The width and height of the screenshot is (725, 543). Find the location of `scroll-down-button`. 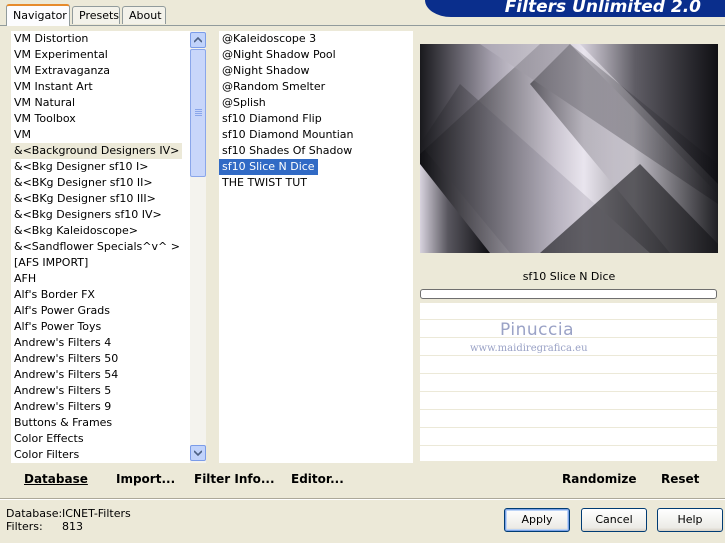

scroll-down-button is located at coordinates (198, 453).